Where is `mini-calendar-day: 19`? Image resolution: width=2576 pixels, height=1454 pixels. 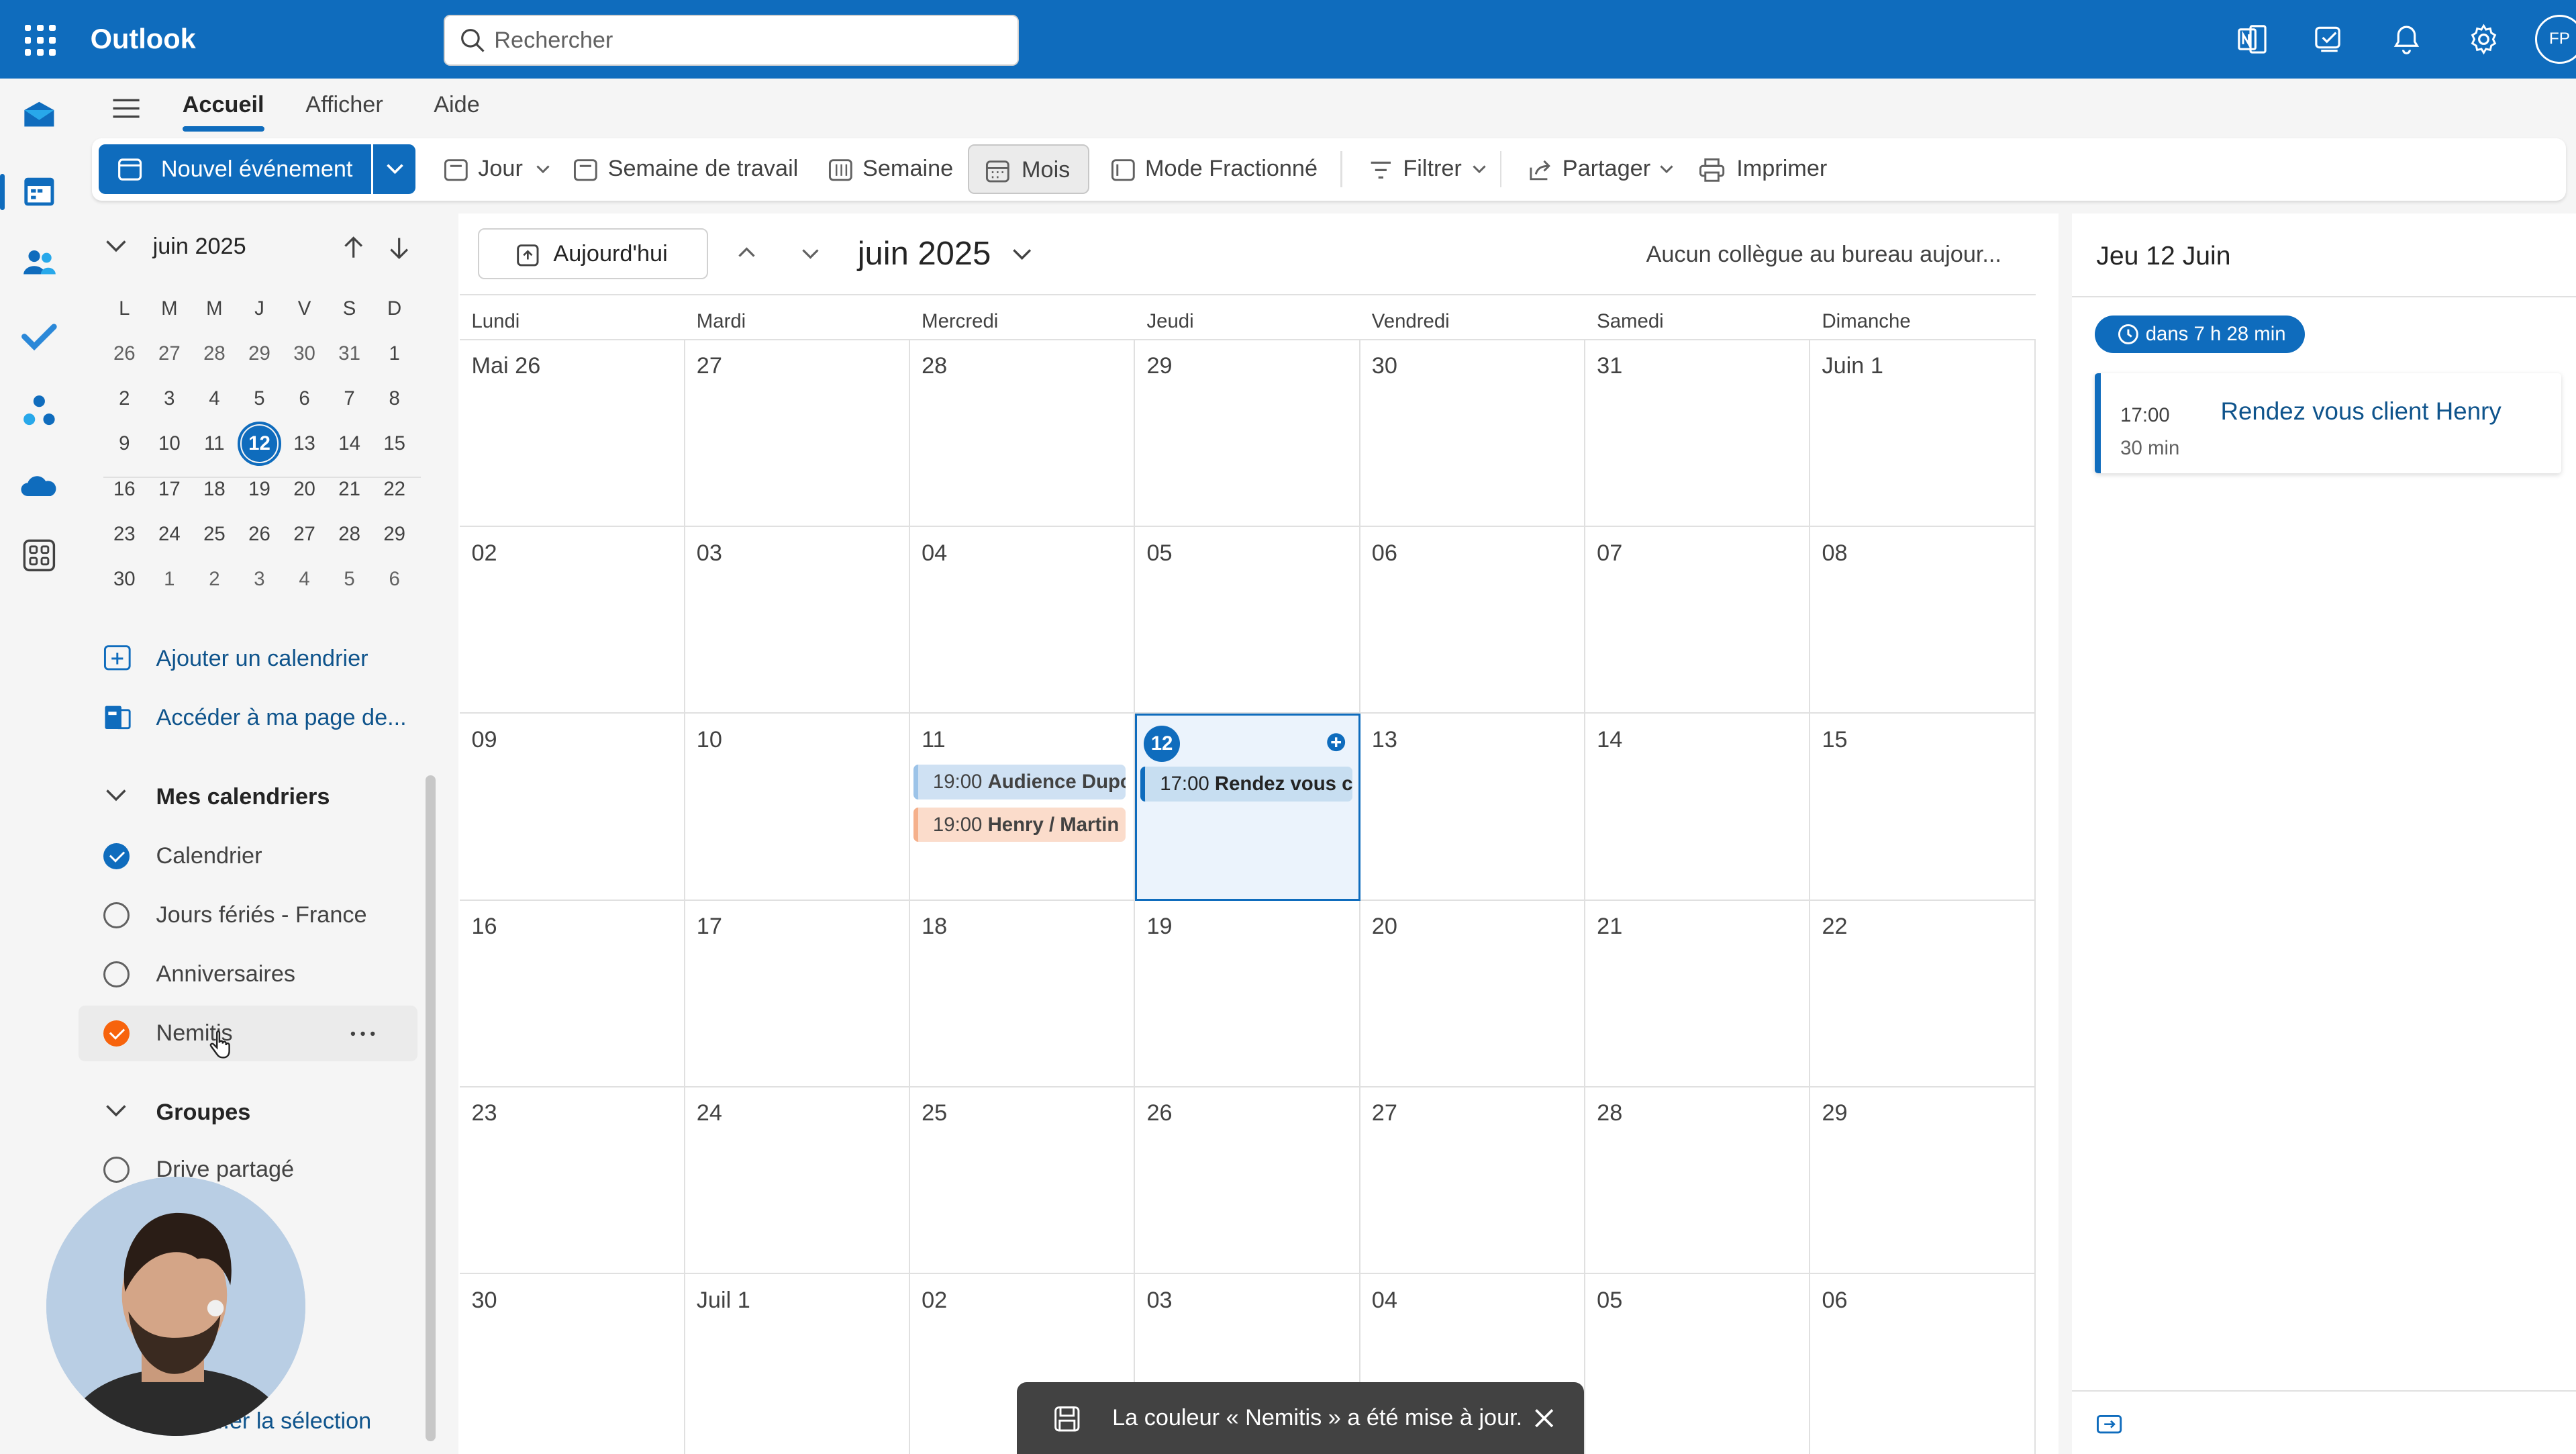
mini-calendar-day: 19 is located at coordinates (259, 490).